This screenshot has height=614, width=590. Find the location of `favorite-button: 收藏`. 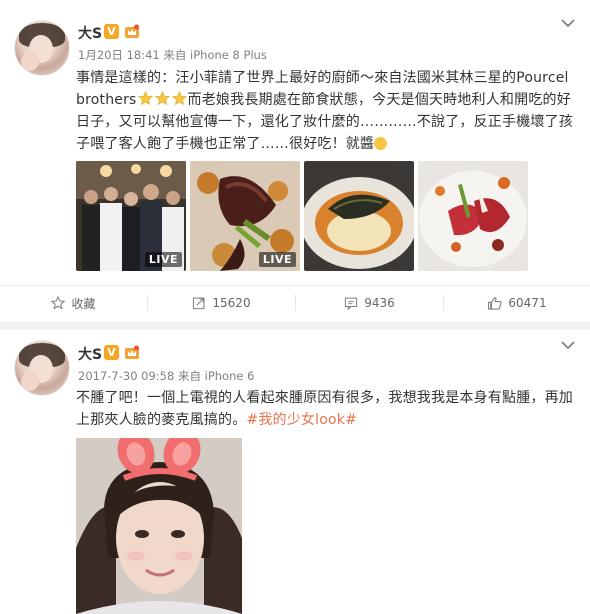

favorite-button: 收藏 is located at coordinates (73, 303).